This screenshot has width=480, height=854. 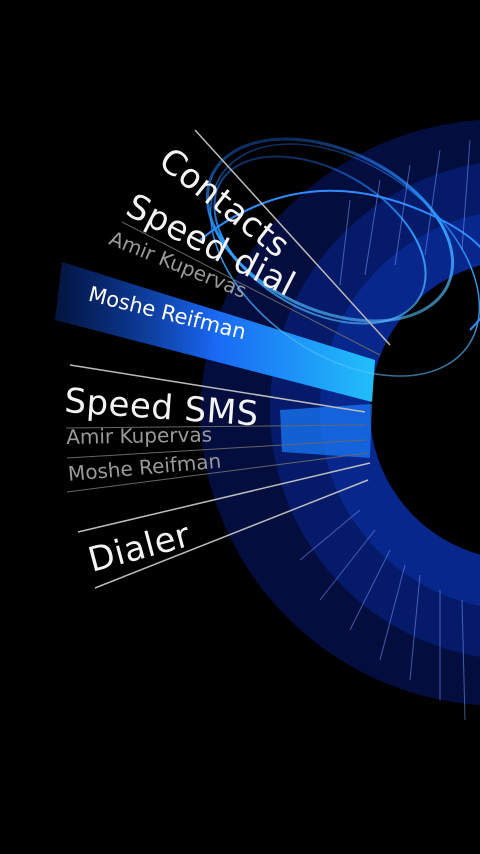 What do you see at coordinates (326, 431) in the screenshot?
I see `sms-wedge` at bounding box center [326, 431].